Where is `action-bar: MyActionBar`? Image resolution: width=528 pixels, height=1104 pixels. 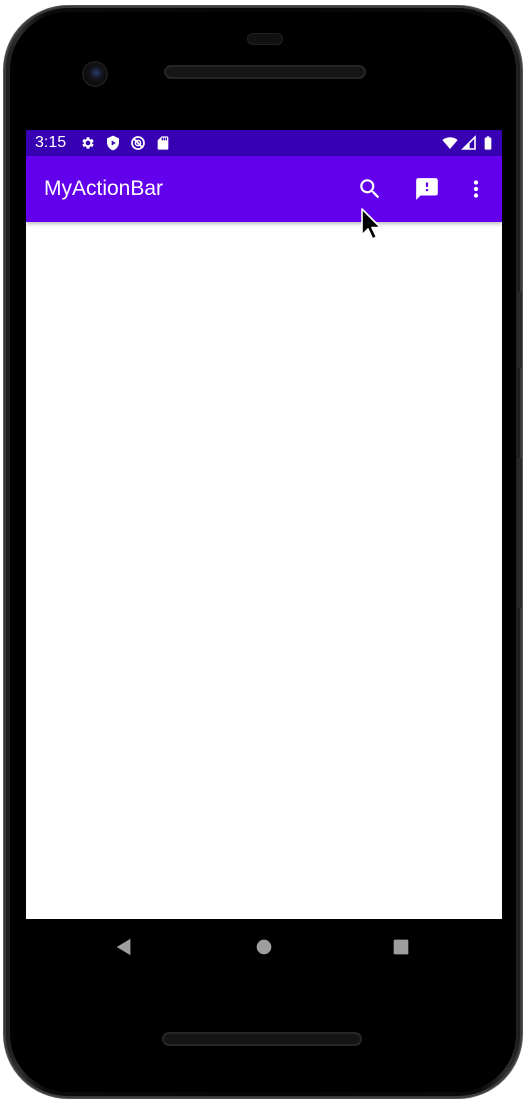
action-bar: MyActionBar is located at coordinates (264, 189).